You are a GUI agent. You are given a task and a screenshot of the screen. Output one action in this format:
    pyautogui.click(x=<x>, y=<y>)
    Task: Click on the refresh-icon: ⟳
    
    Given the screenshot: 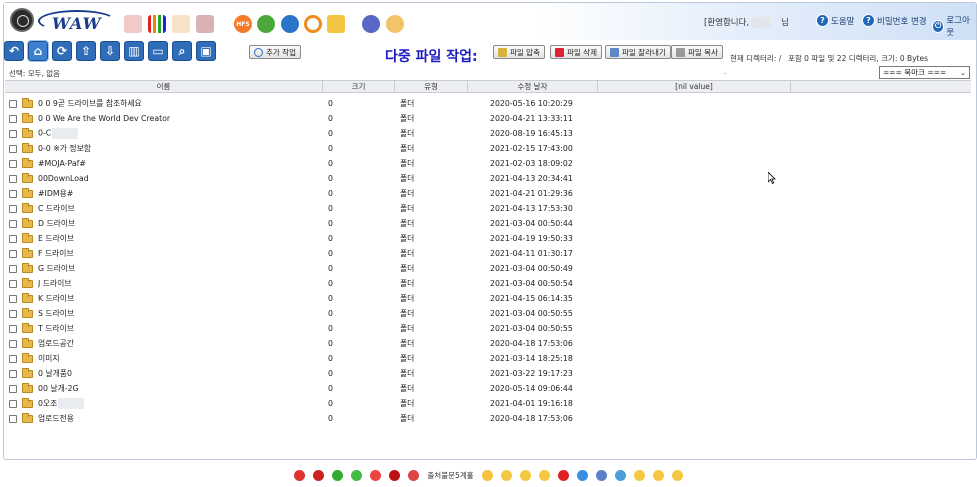 What is the action you would take?
    pyautogui.click(x=62, y=51)
    